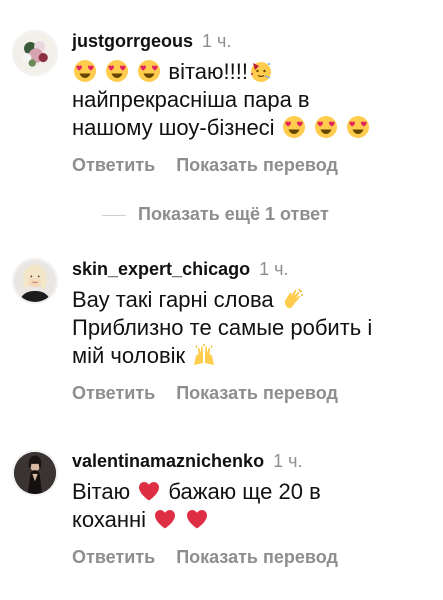 This screenshot has width=443, height=600. I want to click on comment-text-line: бажаю ще 20 в, so click(244, 491).